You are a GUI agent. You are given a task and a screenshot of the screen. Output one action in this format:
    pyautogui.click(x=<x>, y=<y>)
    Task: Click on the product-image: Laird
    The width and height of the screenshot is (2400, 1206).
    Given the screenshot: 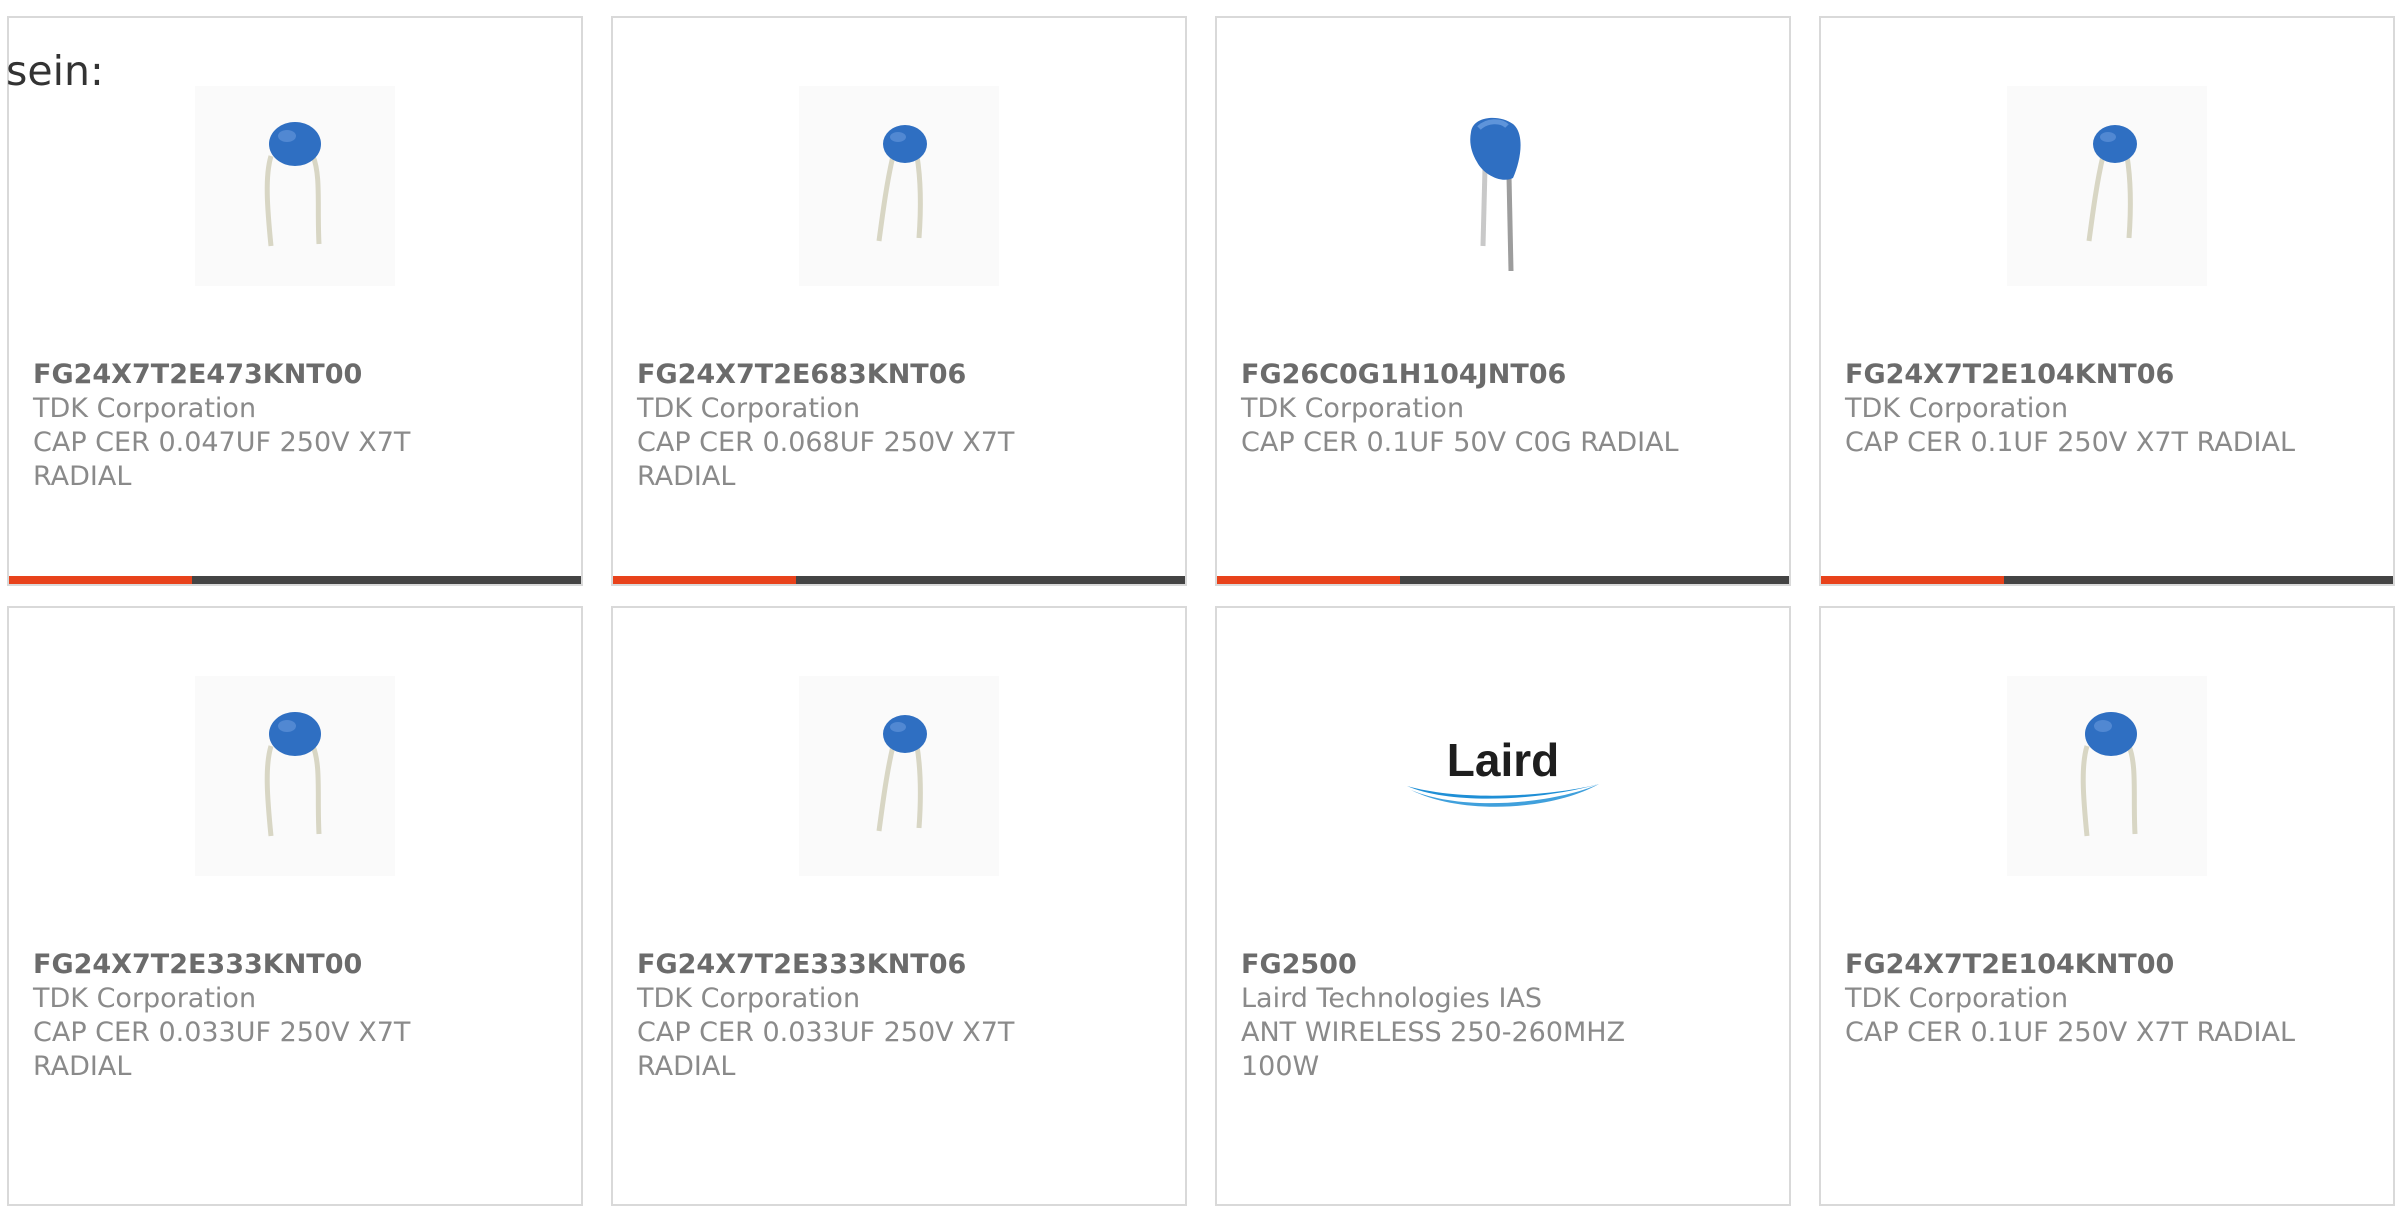 What is the action you would take?
    pyautogui.click(x=1503, y=776)
    